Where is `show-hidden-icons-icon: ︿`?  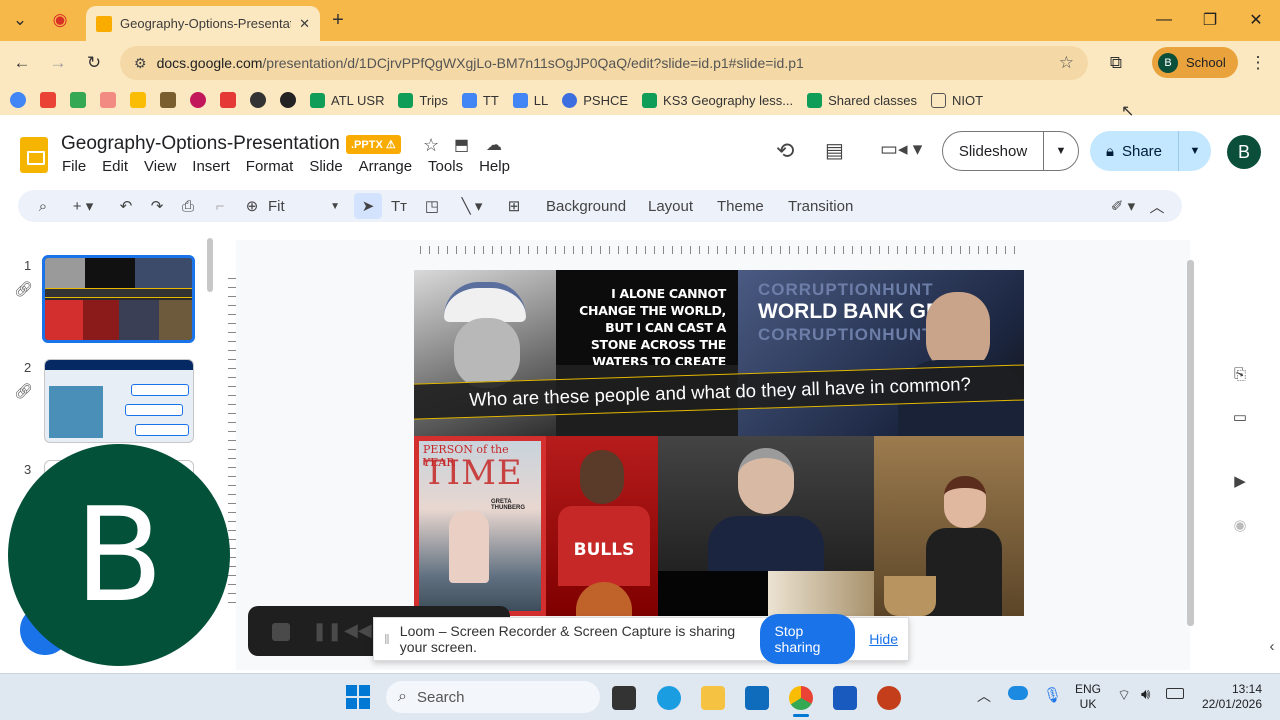 show-hidden-icons-icon: ︿ is located at coordinates (984, 696).